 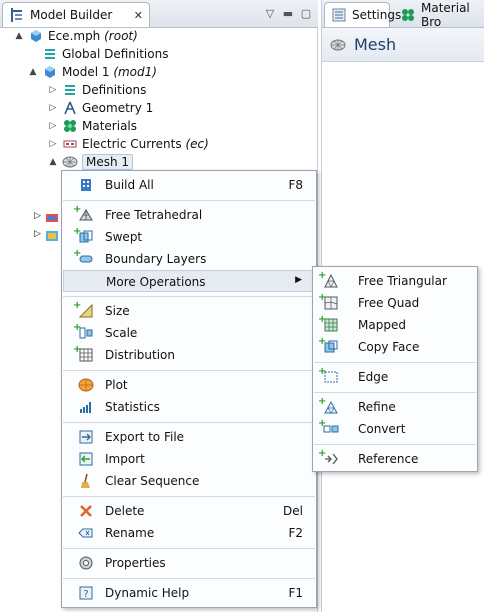 What do you see at coordinates (295, 593) in the screenshot?
I see `menu-item-shortcut: F1` at bounding box center [295, 593].